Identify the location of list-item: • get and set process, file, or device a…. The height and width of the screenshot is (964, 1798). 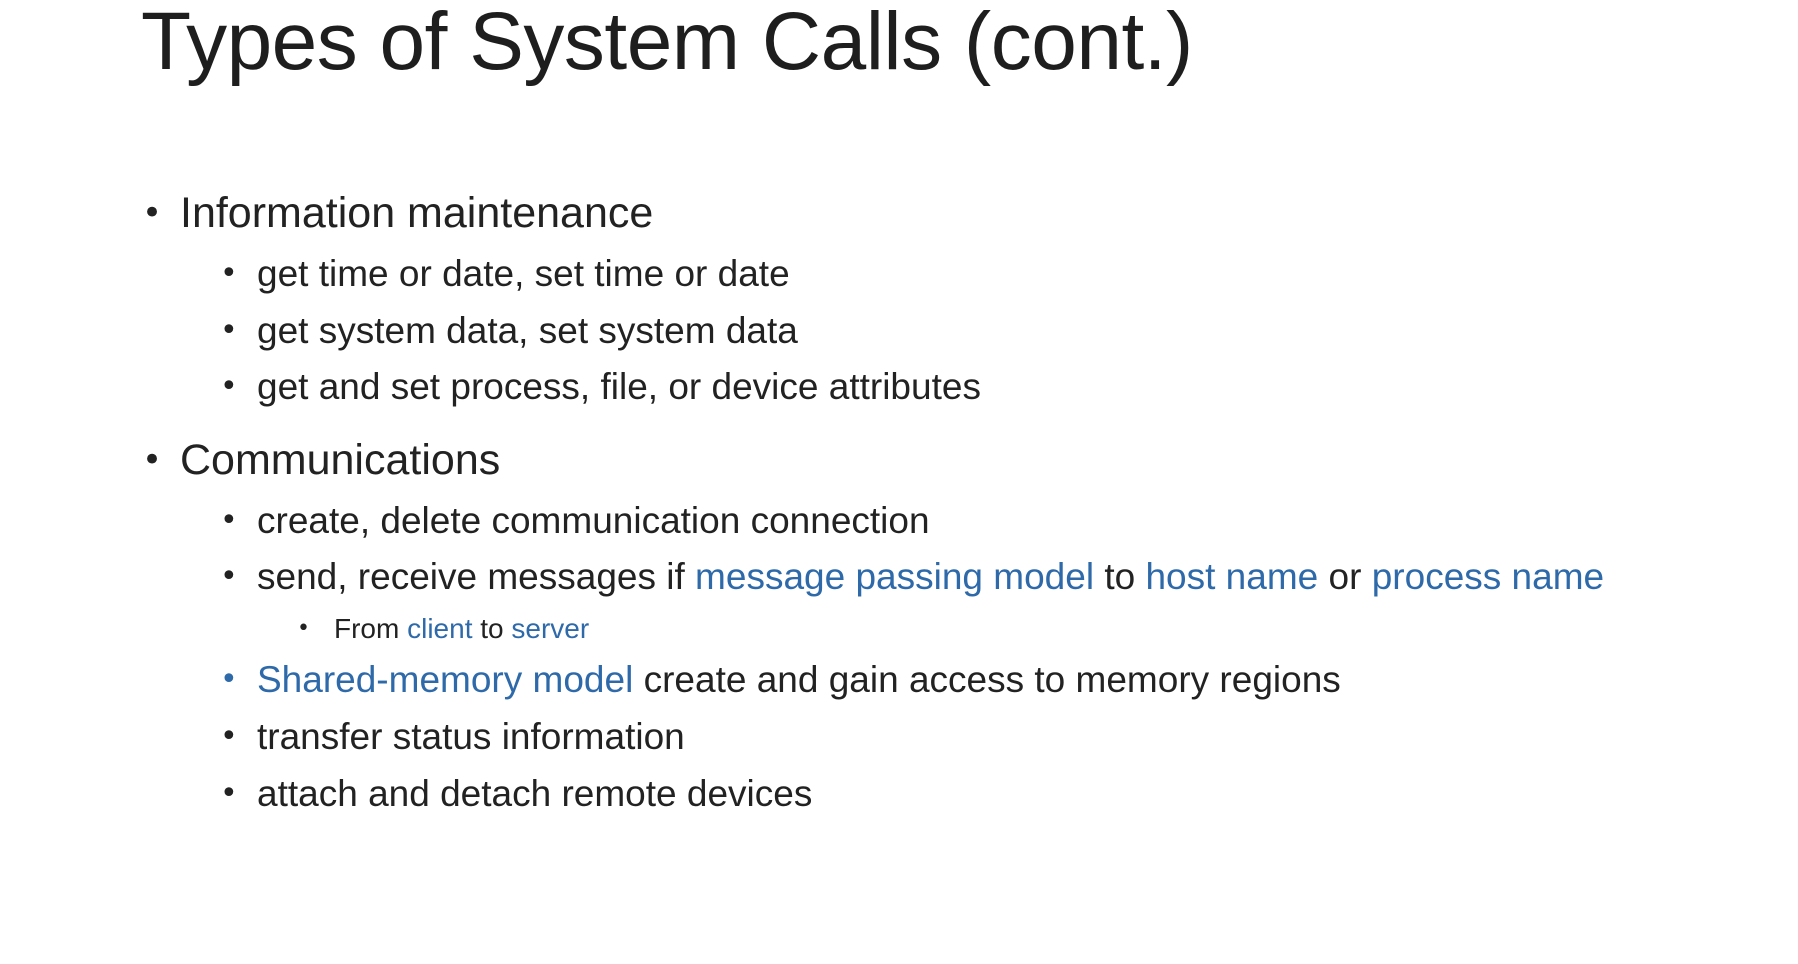
(600, 387).